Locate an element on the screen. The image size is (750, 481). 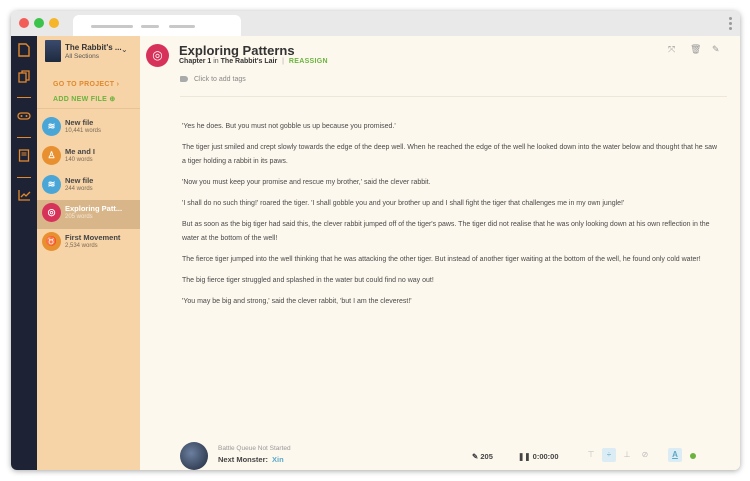
tags-placeholder: Click to add tags is located at coordinates (220, 79).